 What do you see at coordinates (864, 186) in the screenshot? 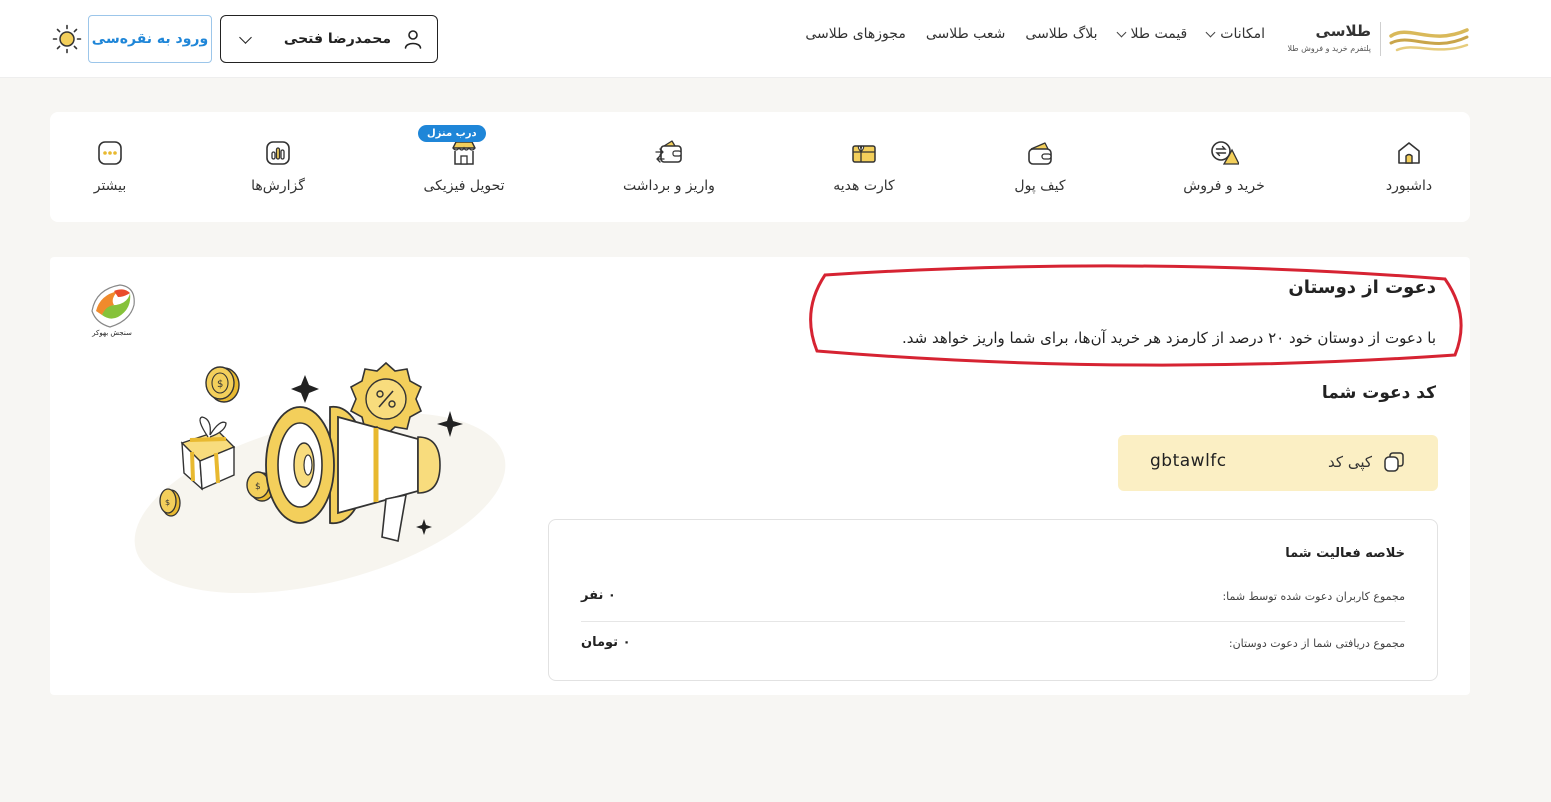
I see `menu-item-label: کارت هدیه` at bounding box center [864, 186].